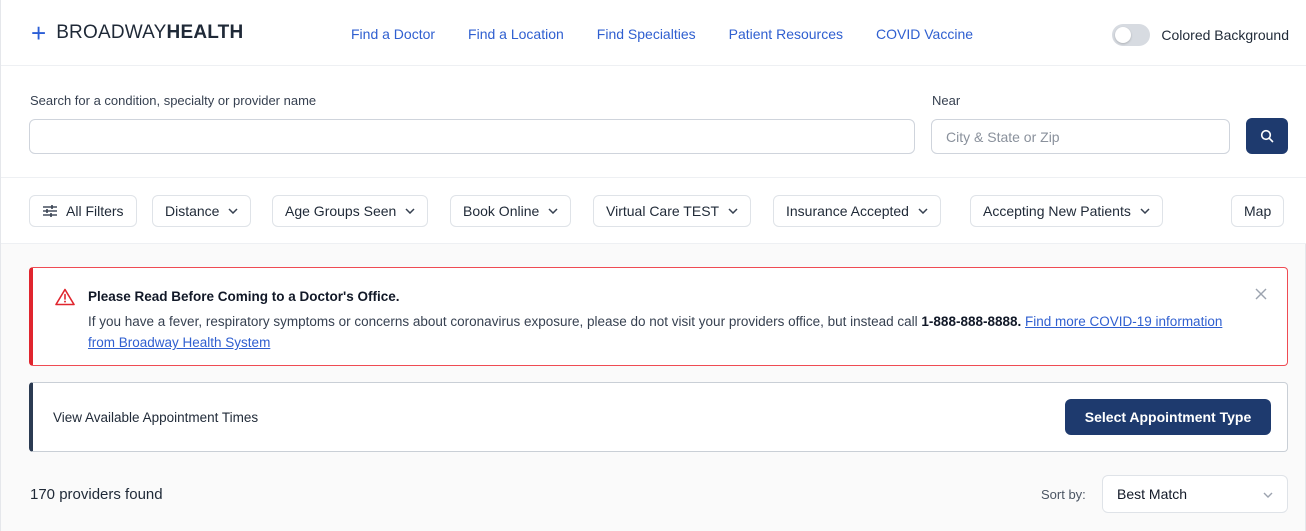 The width and height of the screenshot is (1306, 531). I want to click on nav-covid-vaccine: COVID Vaccine, so click(924, 34).